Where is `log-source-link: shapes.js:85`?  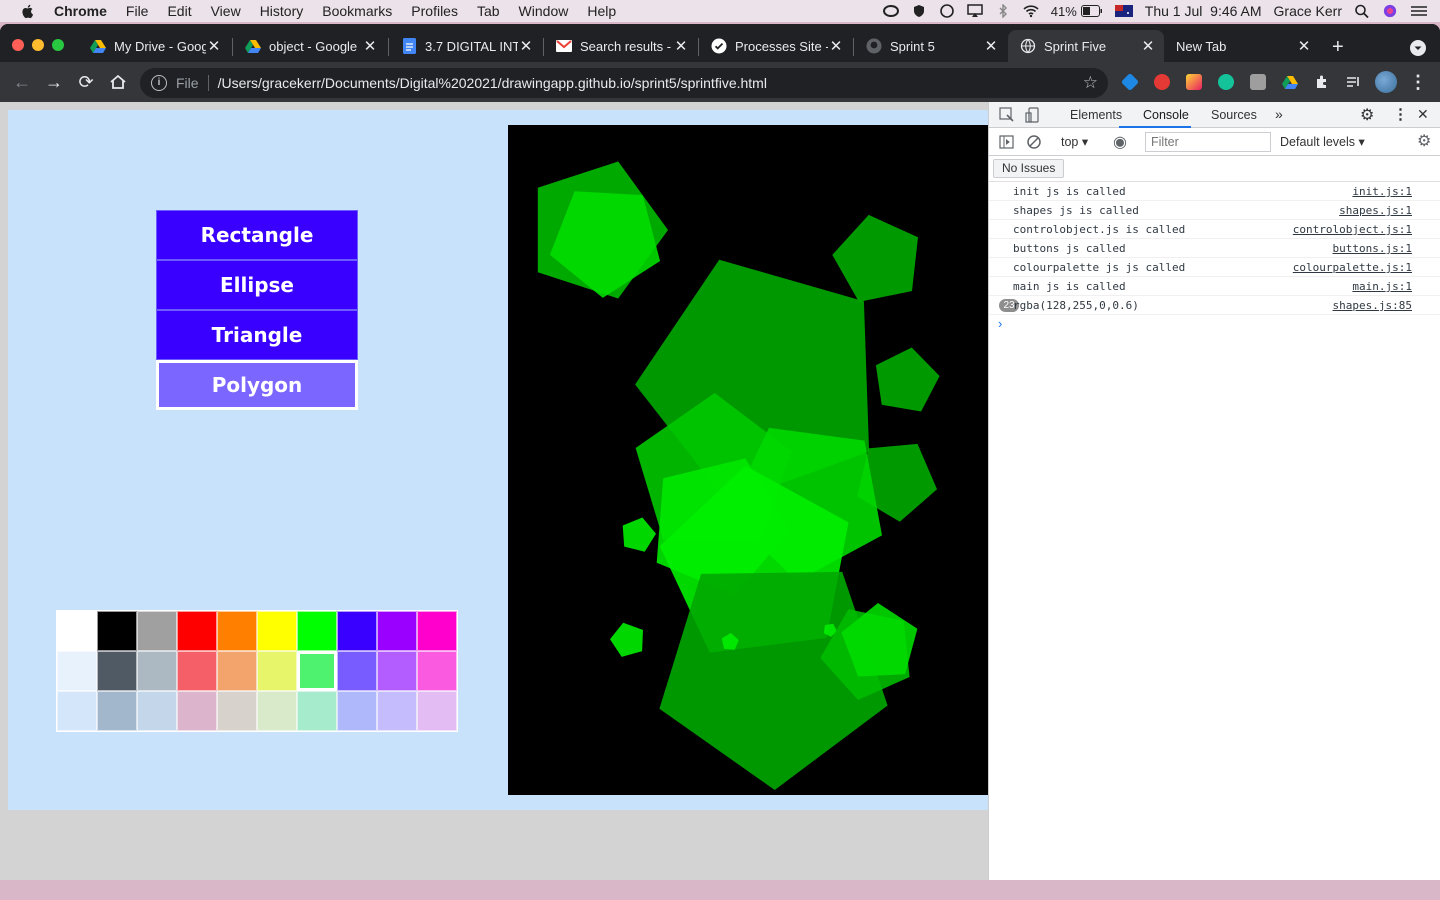
log-source-link: shapes.js:85 is located at coordinates (1372, 305).